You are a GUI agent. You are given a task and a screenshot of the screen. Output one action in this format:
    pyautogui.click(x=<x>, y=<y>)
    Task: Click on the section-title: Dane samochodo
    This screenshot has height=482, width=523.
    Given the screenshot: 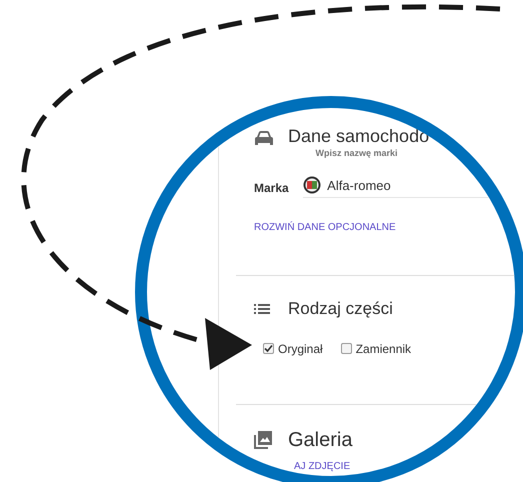 What is the action you would take?
    pyautogui.click(x=359, y=136)
    